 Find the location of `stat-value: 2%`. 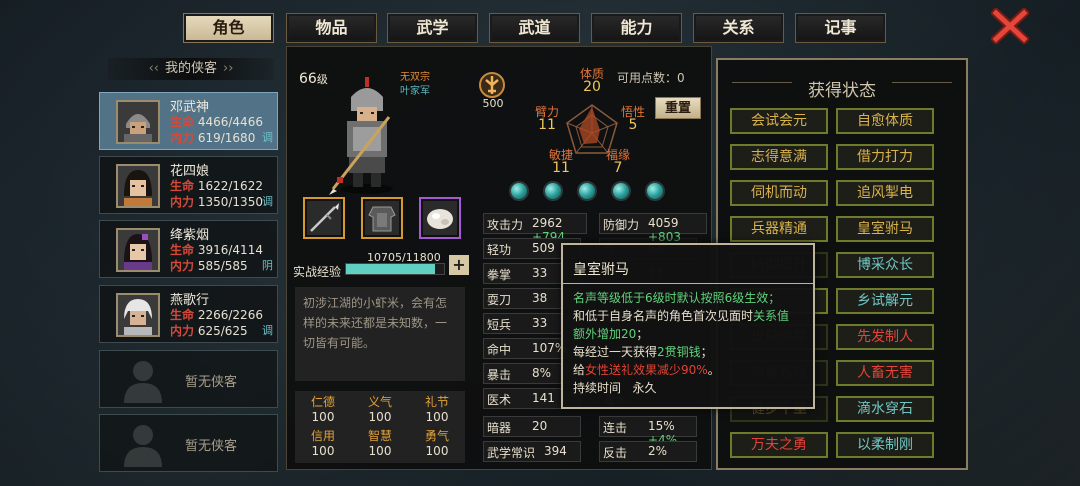

stat-value: 2% is located at coordinates (658, 451).